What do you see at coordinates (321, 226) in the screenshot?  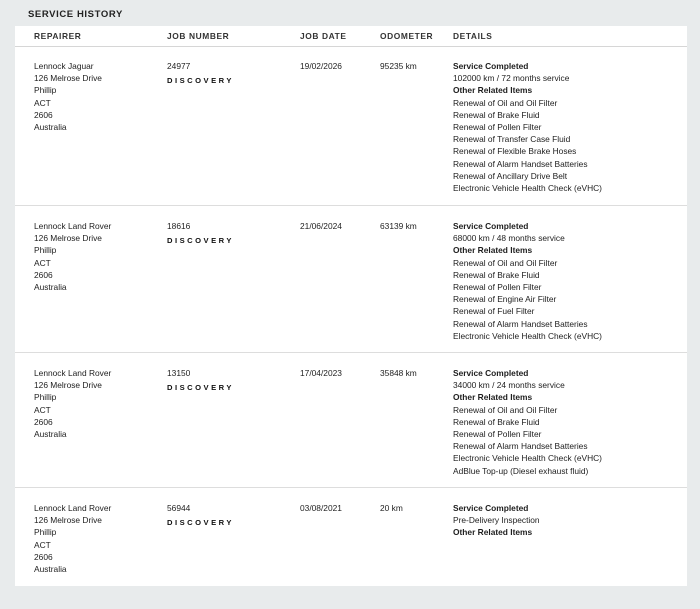 I see `job-date: 21/06/2024` at bounding box center [321, 226].